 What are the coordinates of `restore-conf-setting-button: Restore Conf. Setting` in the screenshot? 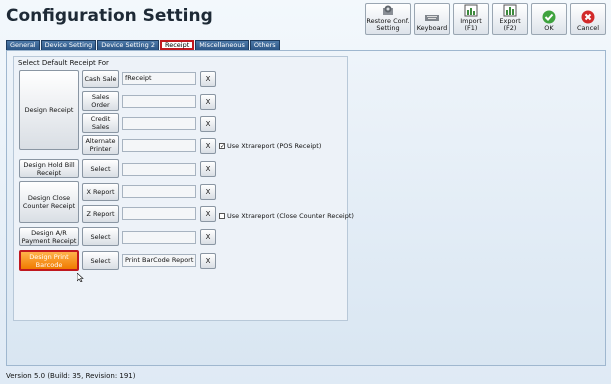 It's located at (388, 19).